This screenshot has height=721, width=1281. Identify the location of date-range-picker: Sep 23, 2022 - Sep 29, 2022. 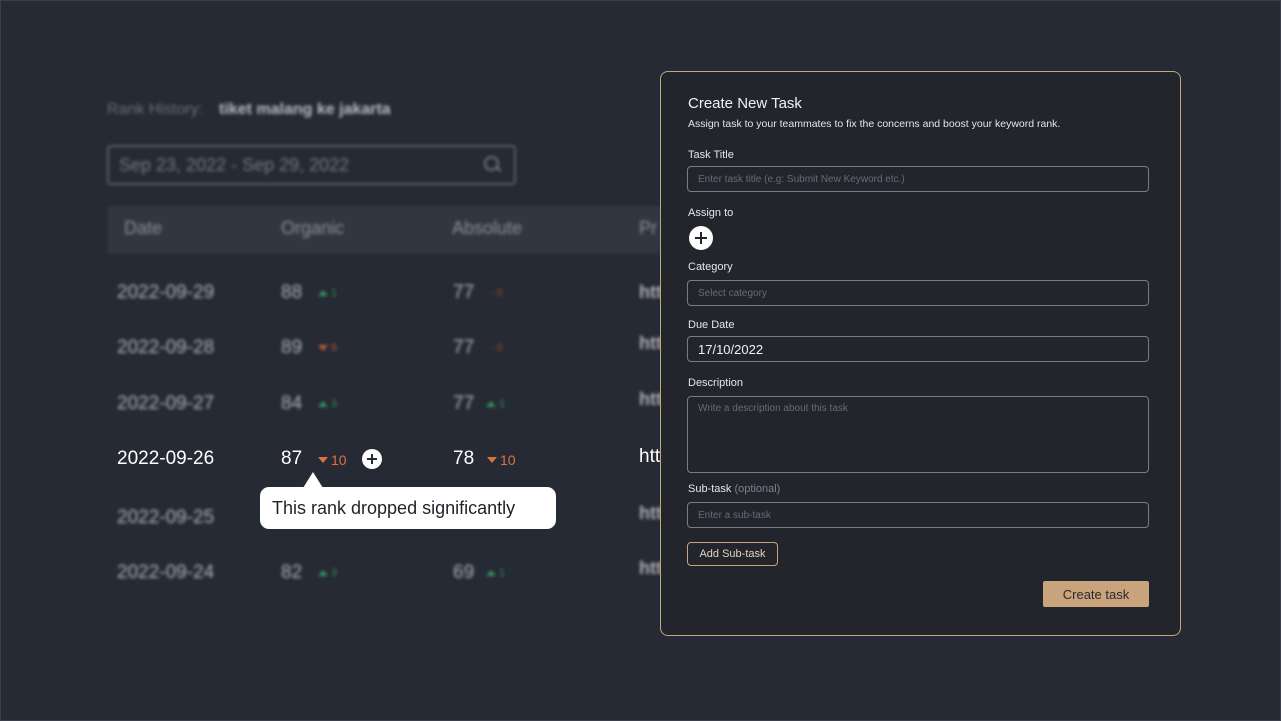
(311, 165).